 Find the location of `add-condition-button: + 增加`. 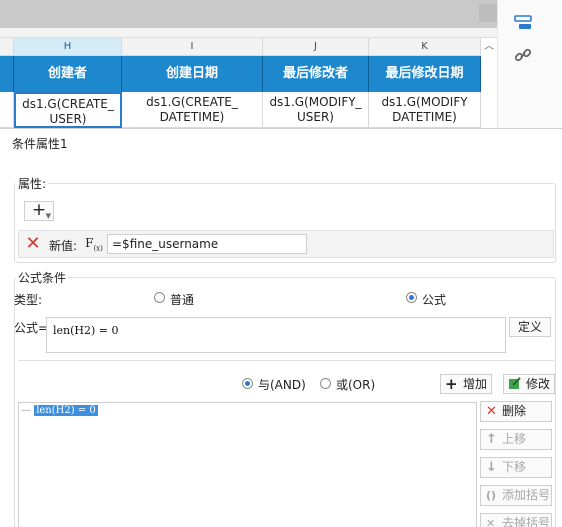

add-condition-button: + 增加 is located at coordinates (466, 384).